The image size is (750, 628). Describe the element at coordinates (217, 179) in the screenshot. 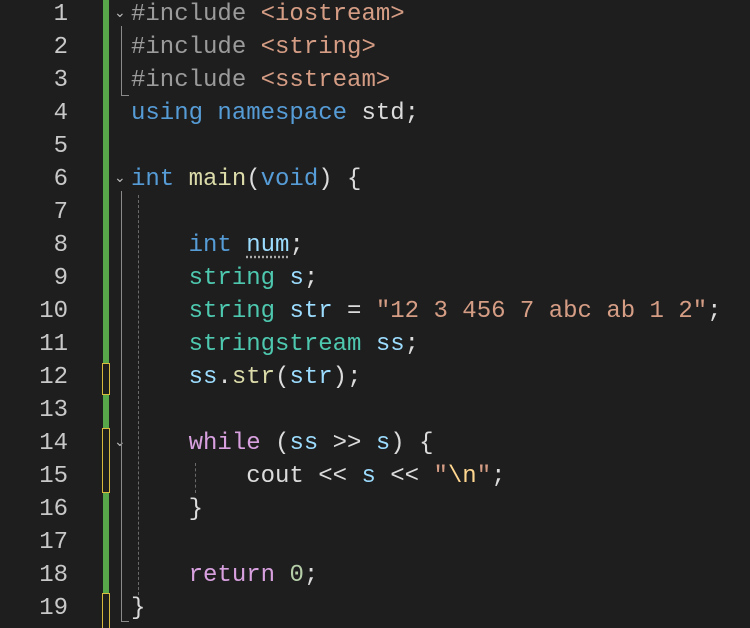

I see `code-token: main` at that location.